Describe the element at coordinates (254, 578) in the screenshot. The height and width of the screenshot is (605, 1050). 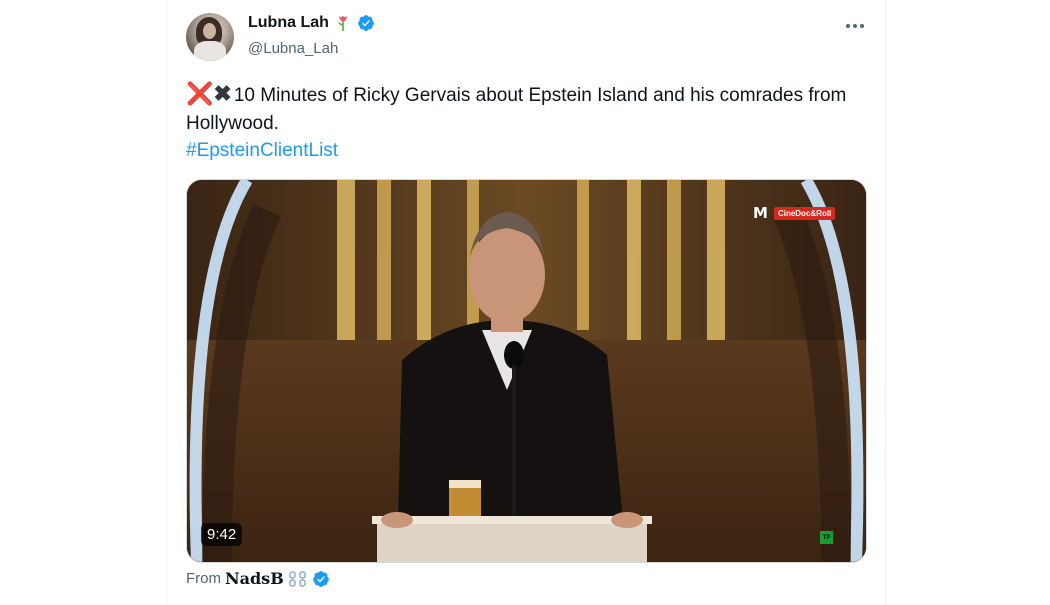
I see `attribution-name: NadsB` at that location.